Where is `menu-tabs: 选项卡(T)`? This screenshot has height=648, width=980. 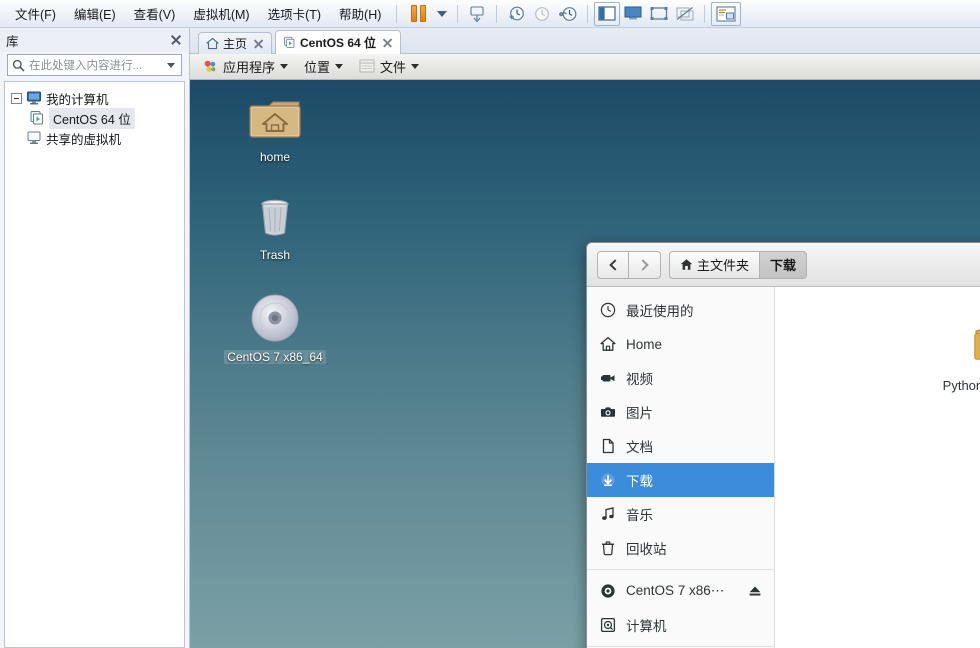 menu-tabs: 选项卡(T) is located at coordinates (294, 13).